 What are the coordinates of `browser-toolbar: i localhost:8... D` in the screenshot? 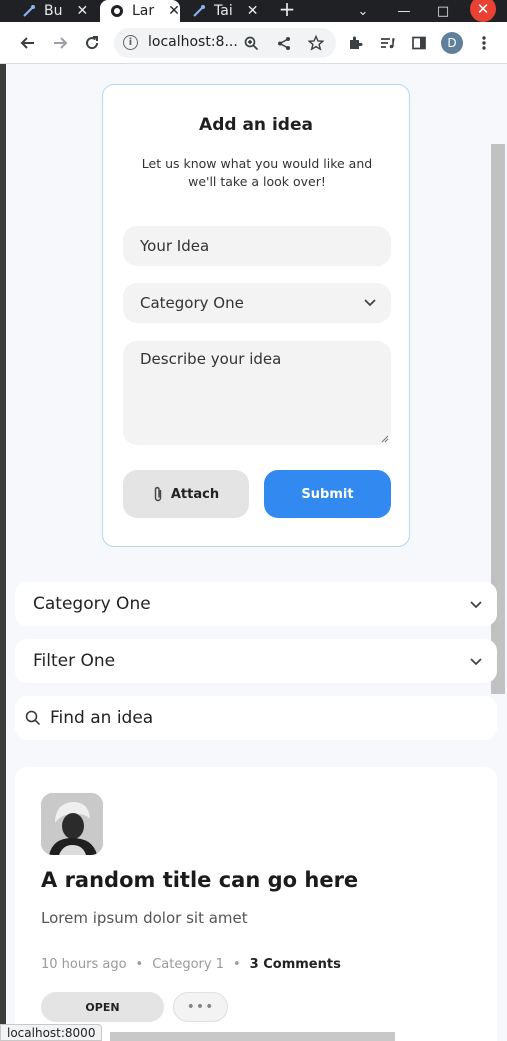 It's located at (253, 43).